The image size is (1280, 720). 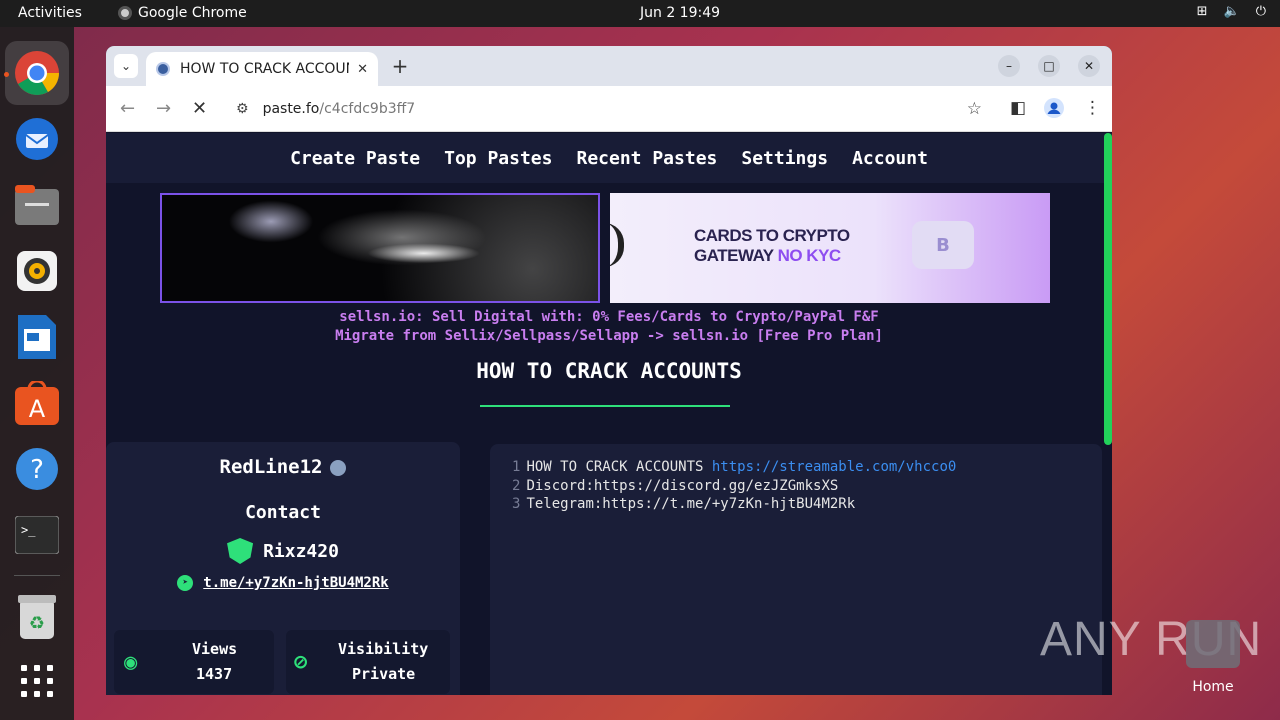 I want to click on writer-icon, so click(x=37, y=337).